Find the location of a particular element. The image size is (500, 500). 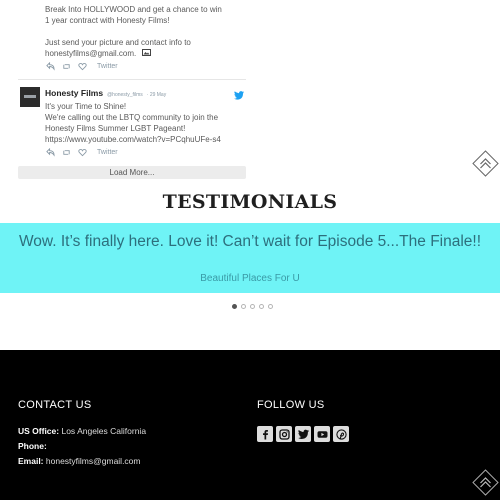

image-icon is located at coordinates (146, 53).